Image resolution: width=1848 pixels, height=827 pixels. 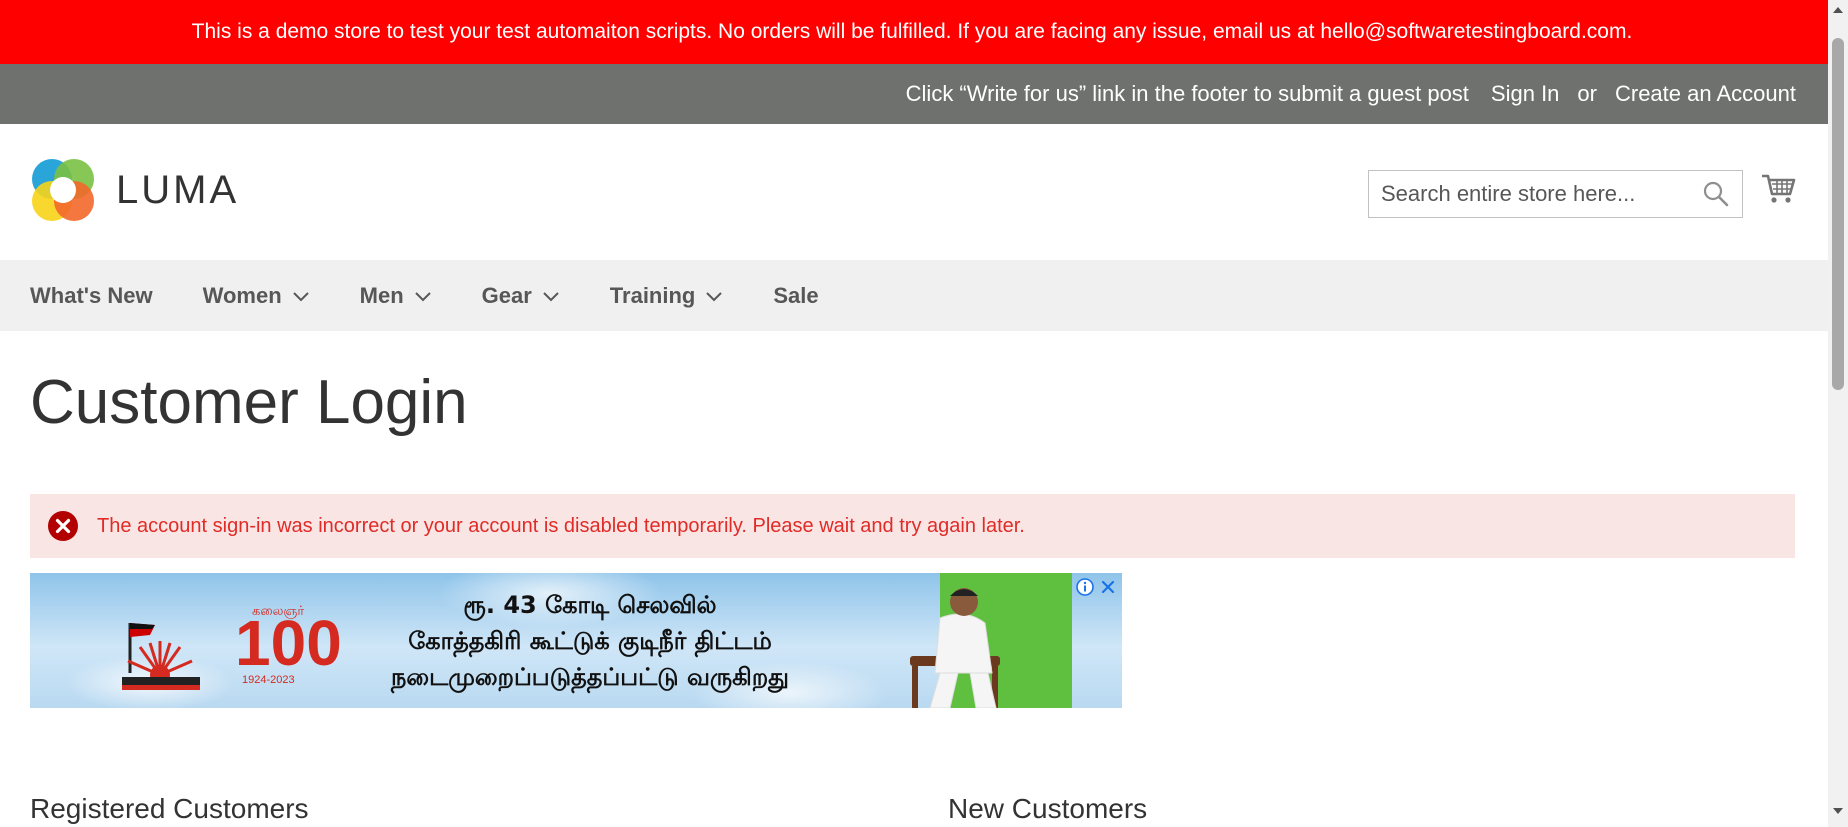 I want to click on nav-item-label: Women, so click(x=242, y=295).